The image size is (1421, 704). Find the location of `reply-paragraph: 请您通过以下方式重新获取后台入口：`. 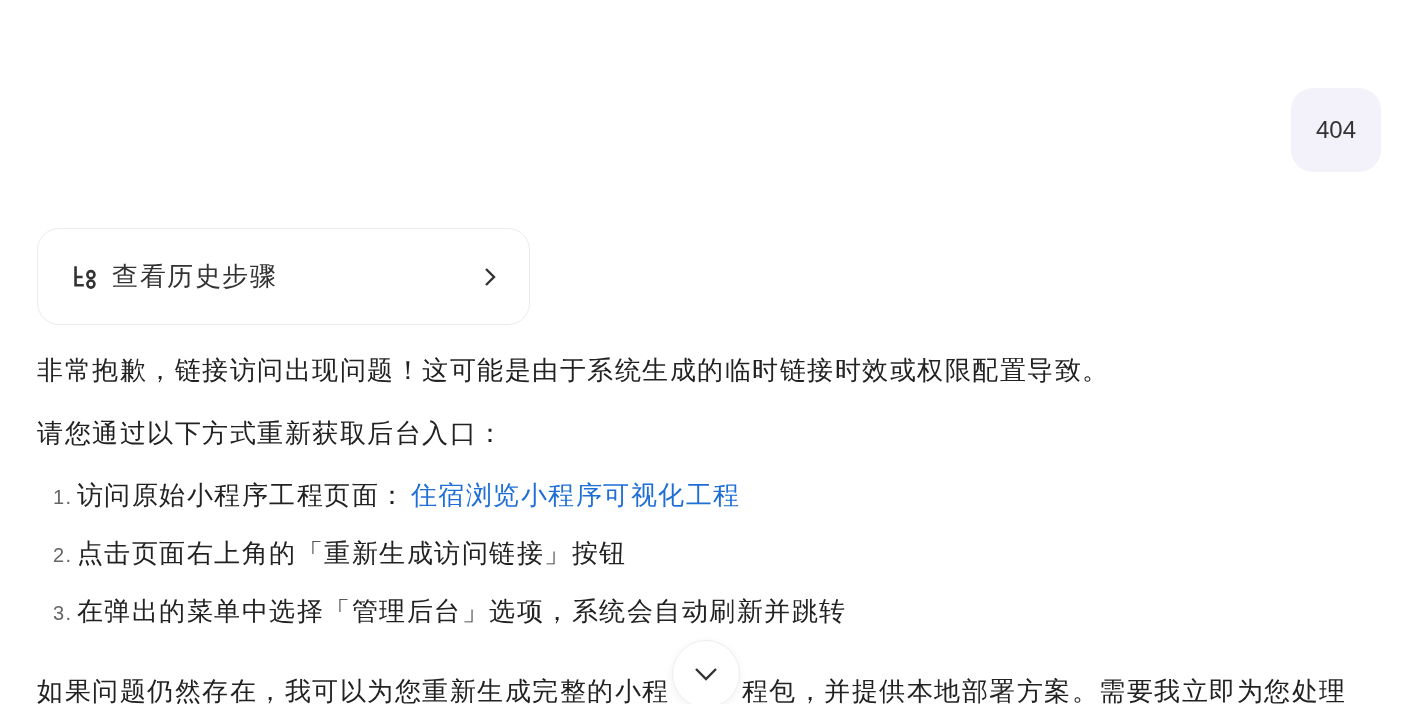

reply-paragraph: 请您通过以下方式重新获取后台入口： is located at coordinates (271, 433).